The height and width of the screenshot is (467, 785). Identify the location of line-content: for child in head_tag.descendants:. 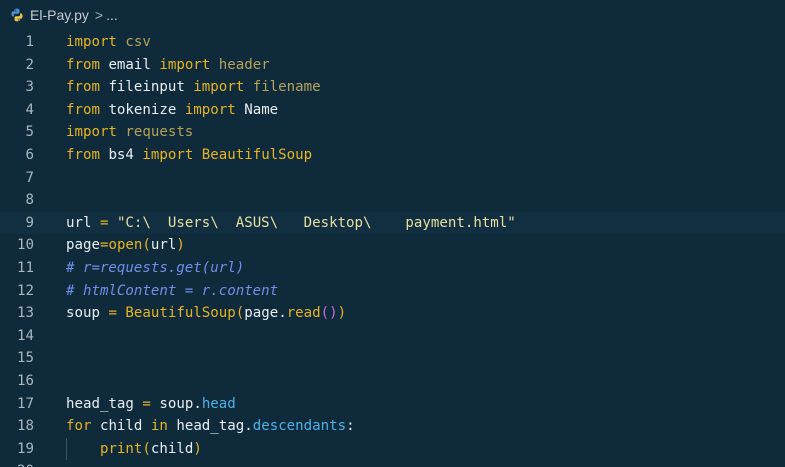
(210, 426).